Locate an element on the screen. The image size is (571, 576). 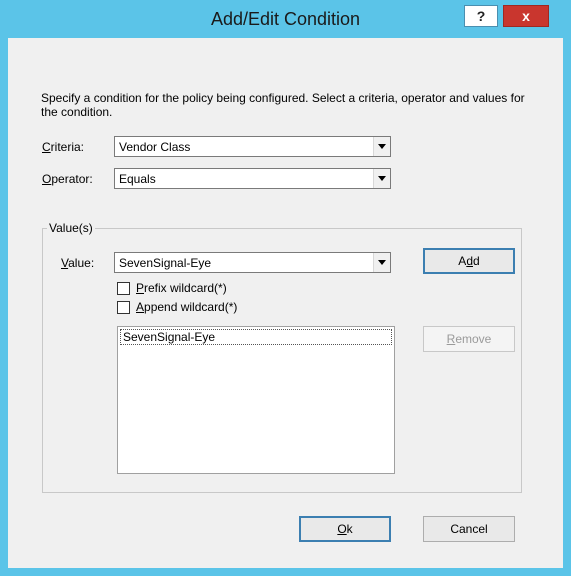
value-dropdown-button is located at coordinates (381, 262).